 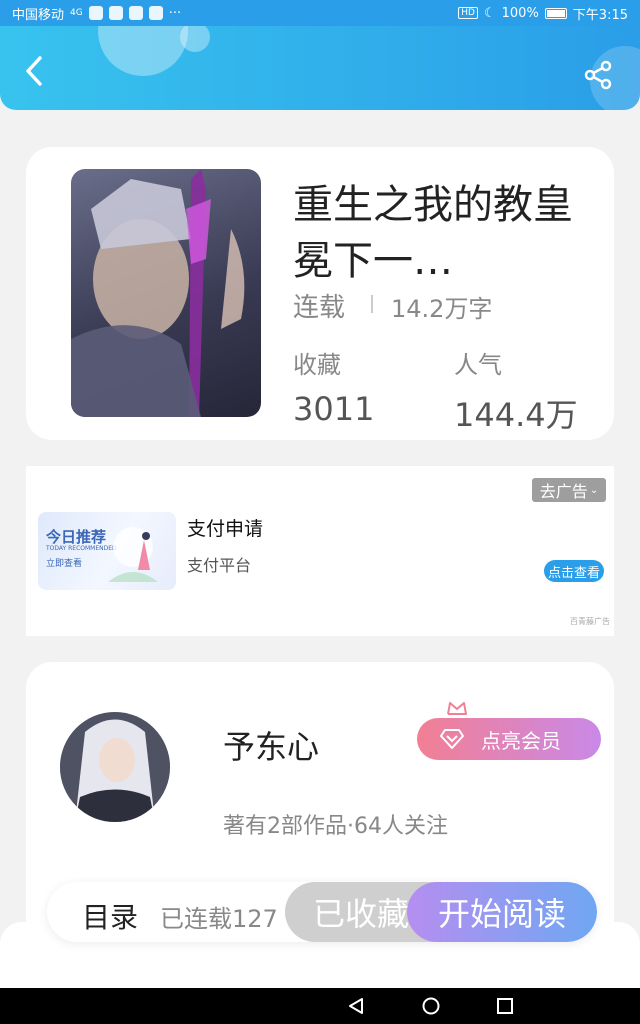 What do you see at coordinates (320, 1006) in the screenshot?
I see `system-nav-bar` at bounding box center [320, 1006].